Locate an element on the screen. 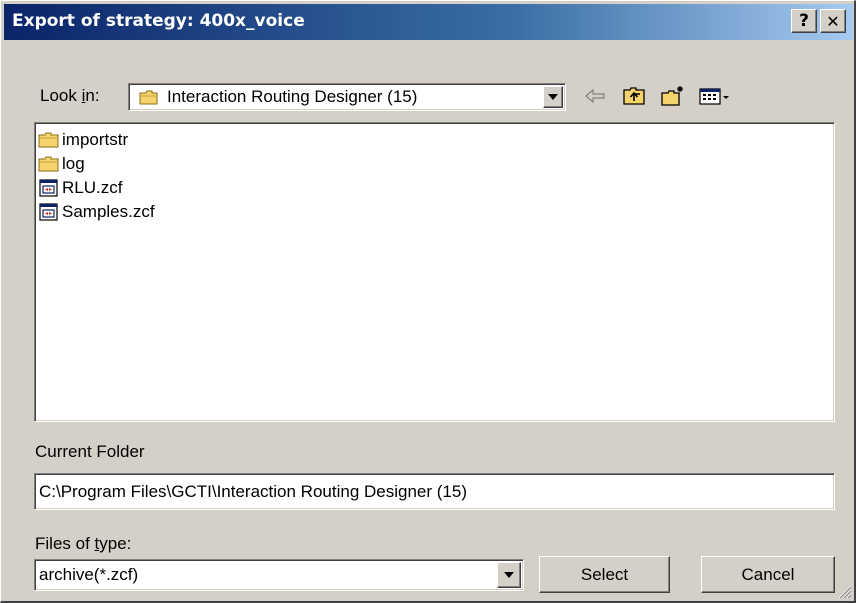  title-bar: Export of strategy: 400x_voice ? ✕ is located at coordinates (428, 22).